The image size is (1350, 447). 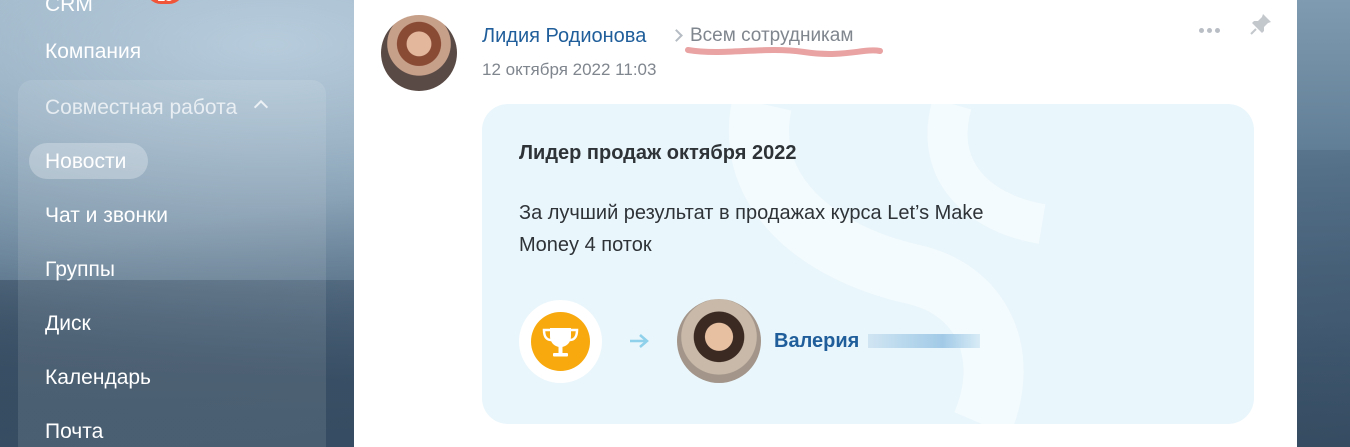 I want to click on arrow-right-icon, so click(x=639, y=341).